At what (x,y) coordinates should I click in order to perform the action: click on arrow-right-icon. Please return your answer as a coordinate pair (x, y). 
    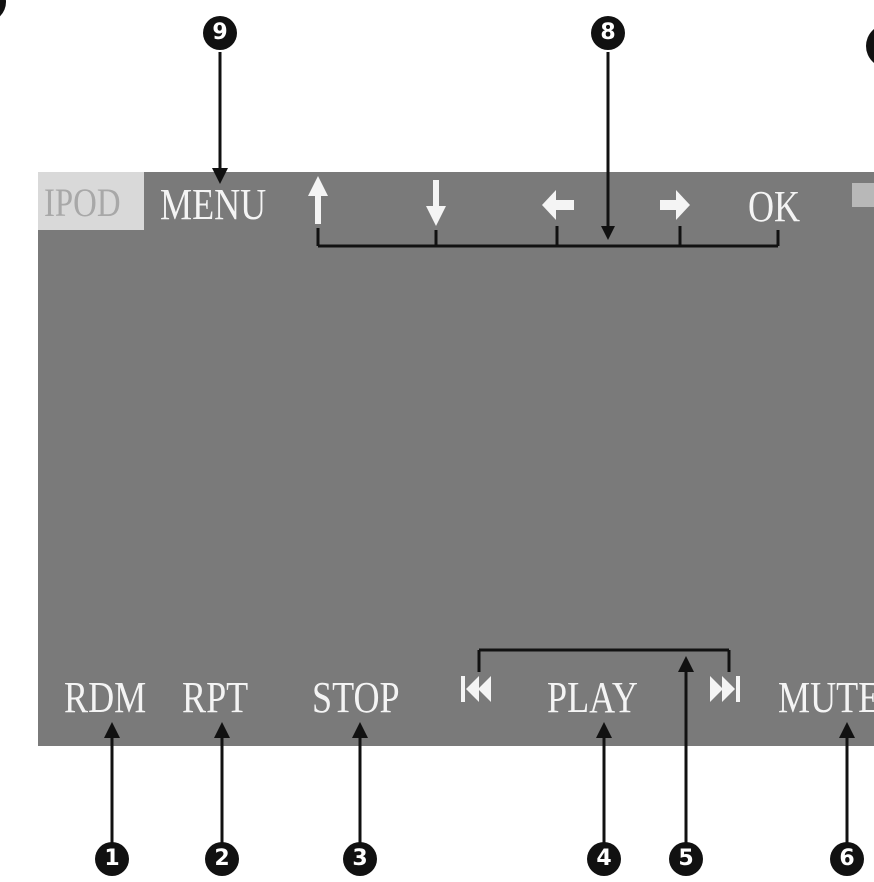
    Looking at the image, I should click on (675, 205).